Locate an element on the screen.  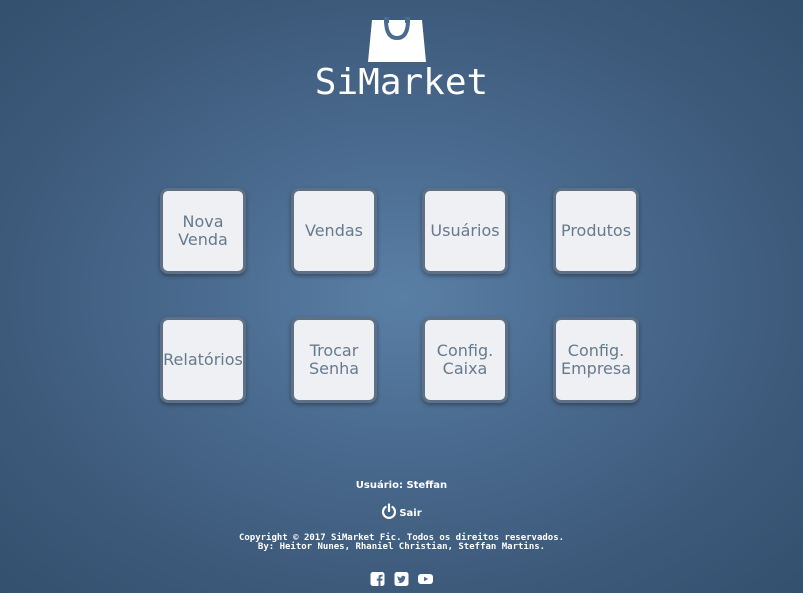
power-icon is located at coordinates (389, 511).